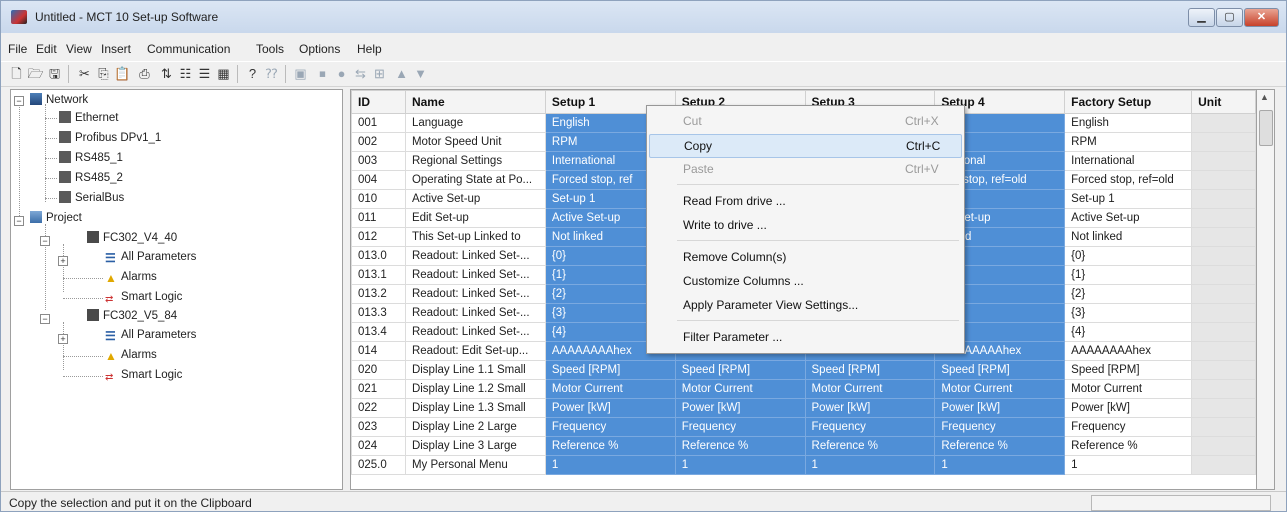  What do you see at coordinates (1264, 97) in the screenshot?
I see `scroll-up-icon: ▲` at bounding box center [1264, 97].